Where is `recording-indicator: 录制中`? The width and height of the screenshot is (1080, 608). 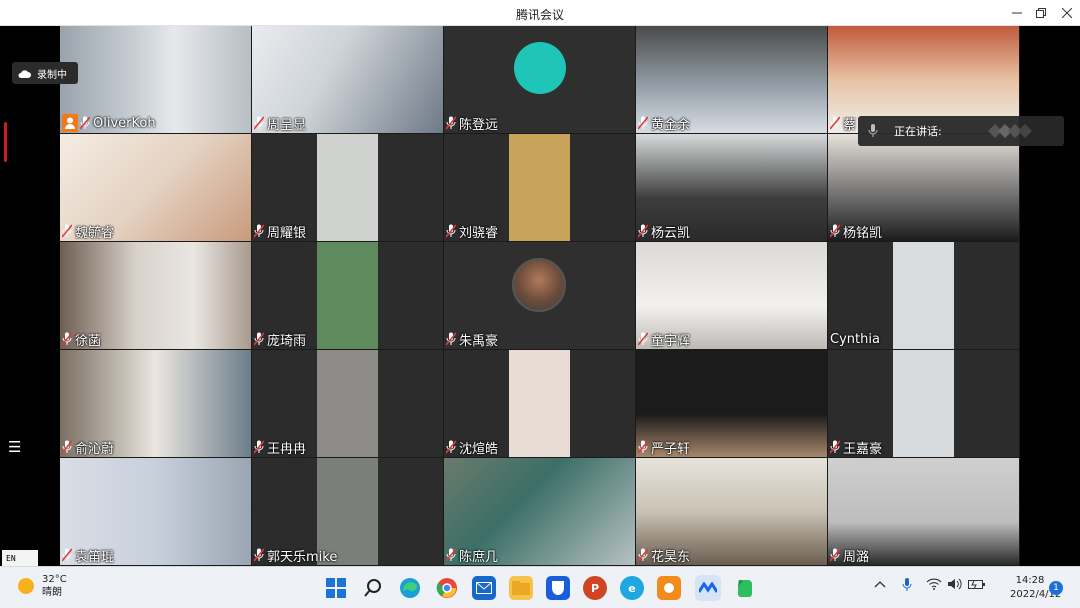
recording-indicator: 录制中 is located at coordinates (45, 73).